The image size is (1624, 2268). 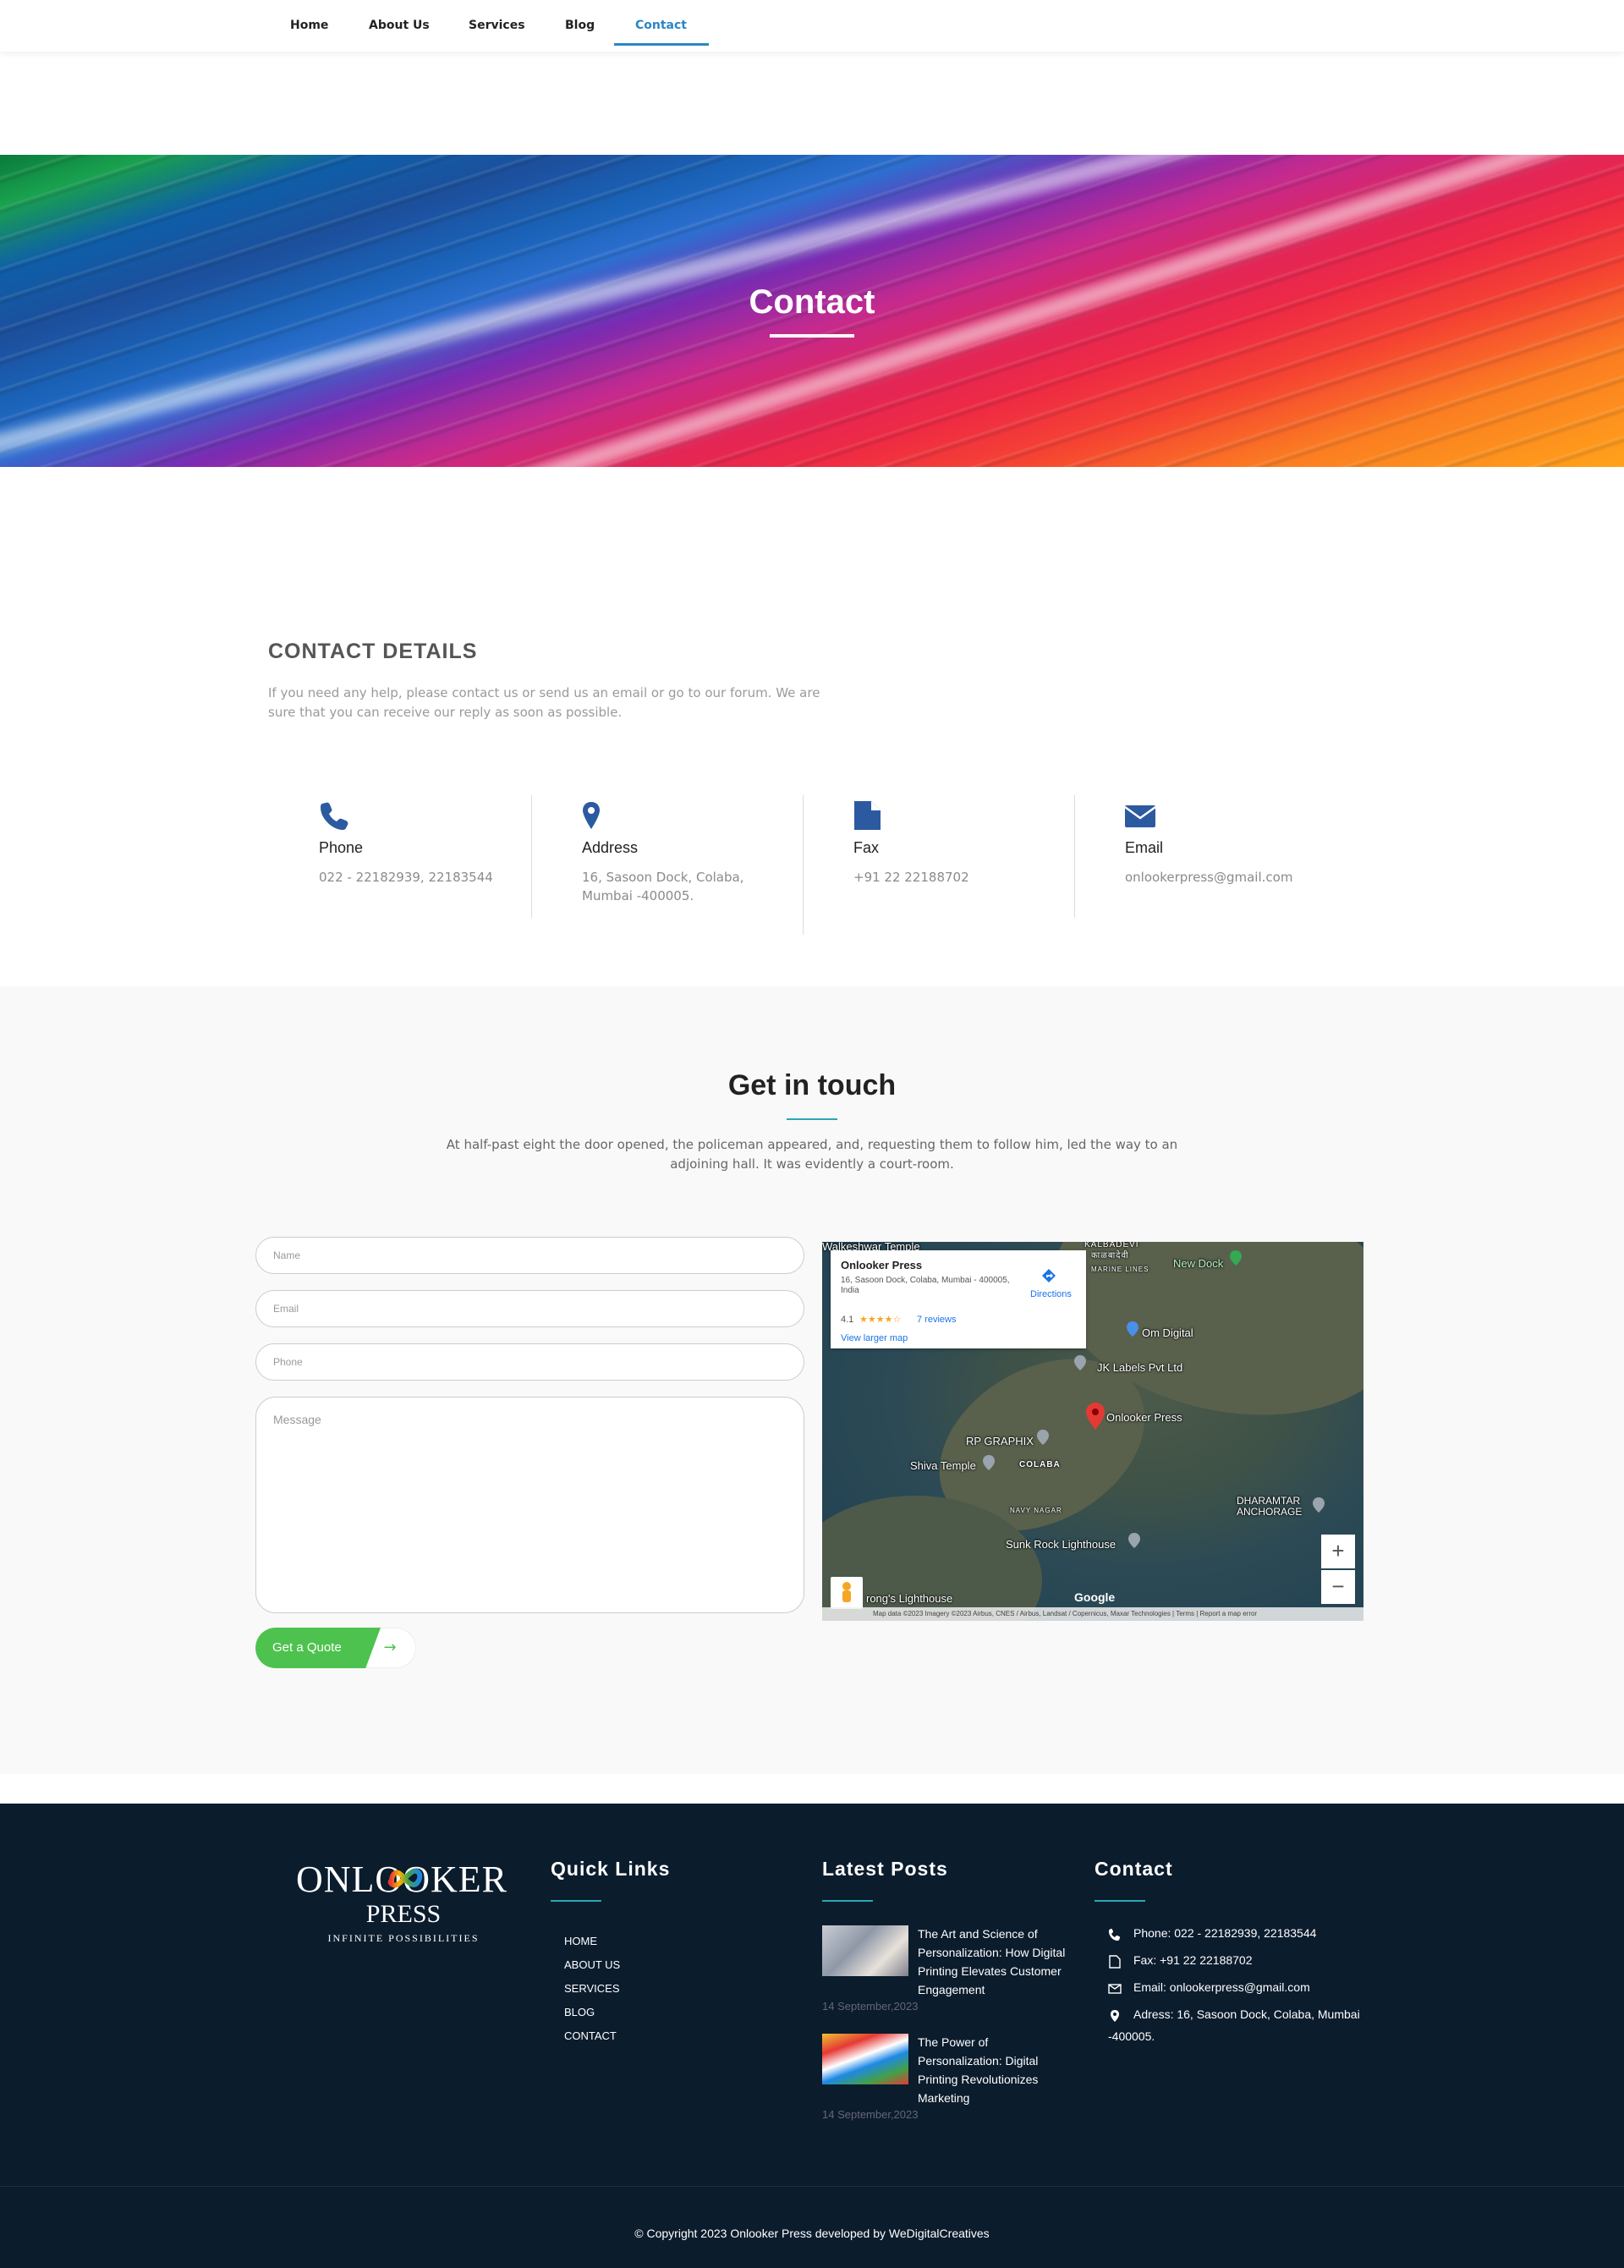 I want to click on directions-link: Directions, so click(x=1051, y=1294).